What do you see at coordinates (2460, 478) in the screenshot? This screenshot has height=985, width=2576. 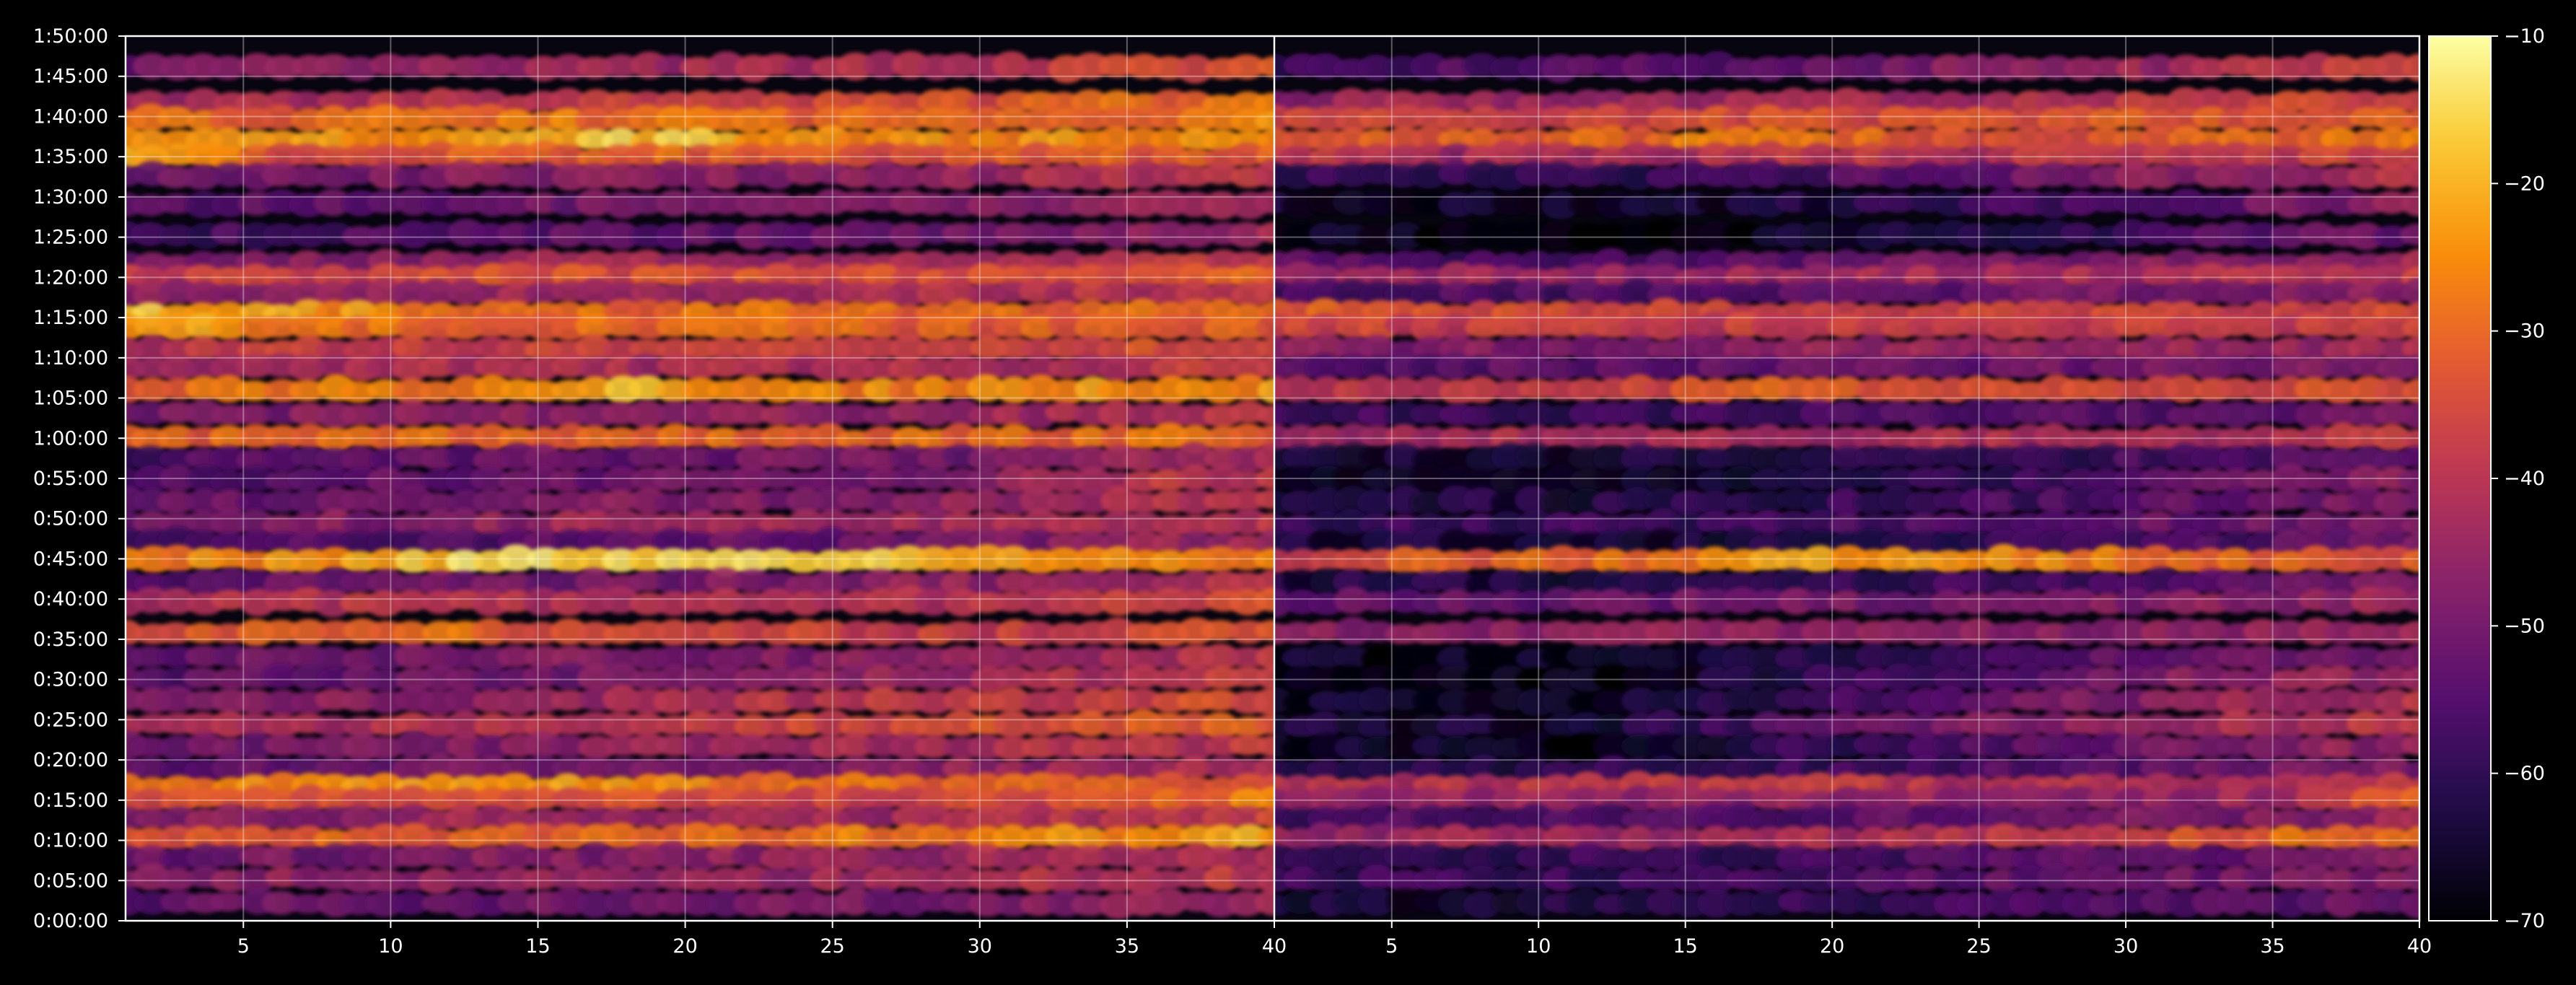 I see `colorbar-gradient` at bounding box center [2460, 478].